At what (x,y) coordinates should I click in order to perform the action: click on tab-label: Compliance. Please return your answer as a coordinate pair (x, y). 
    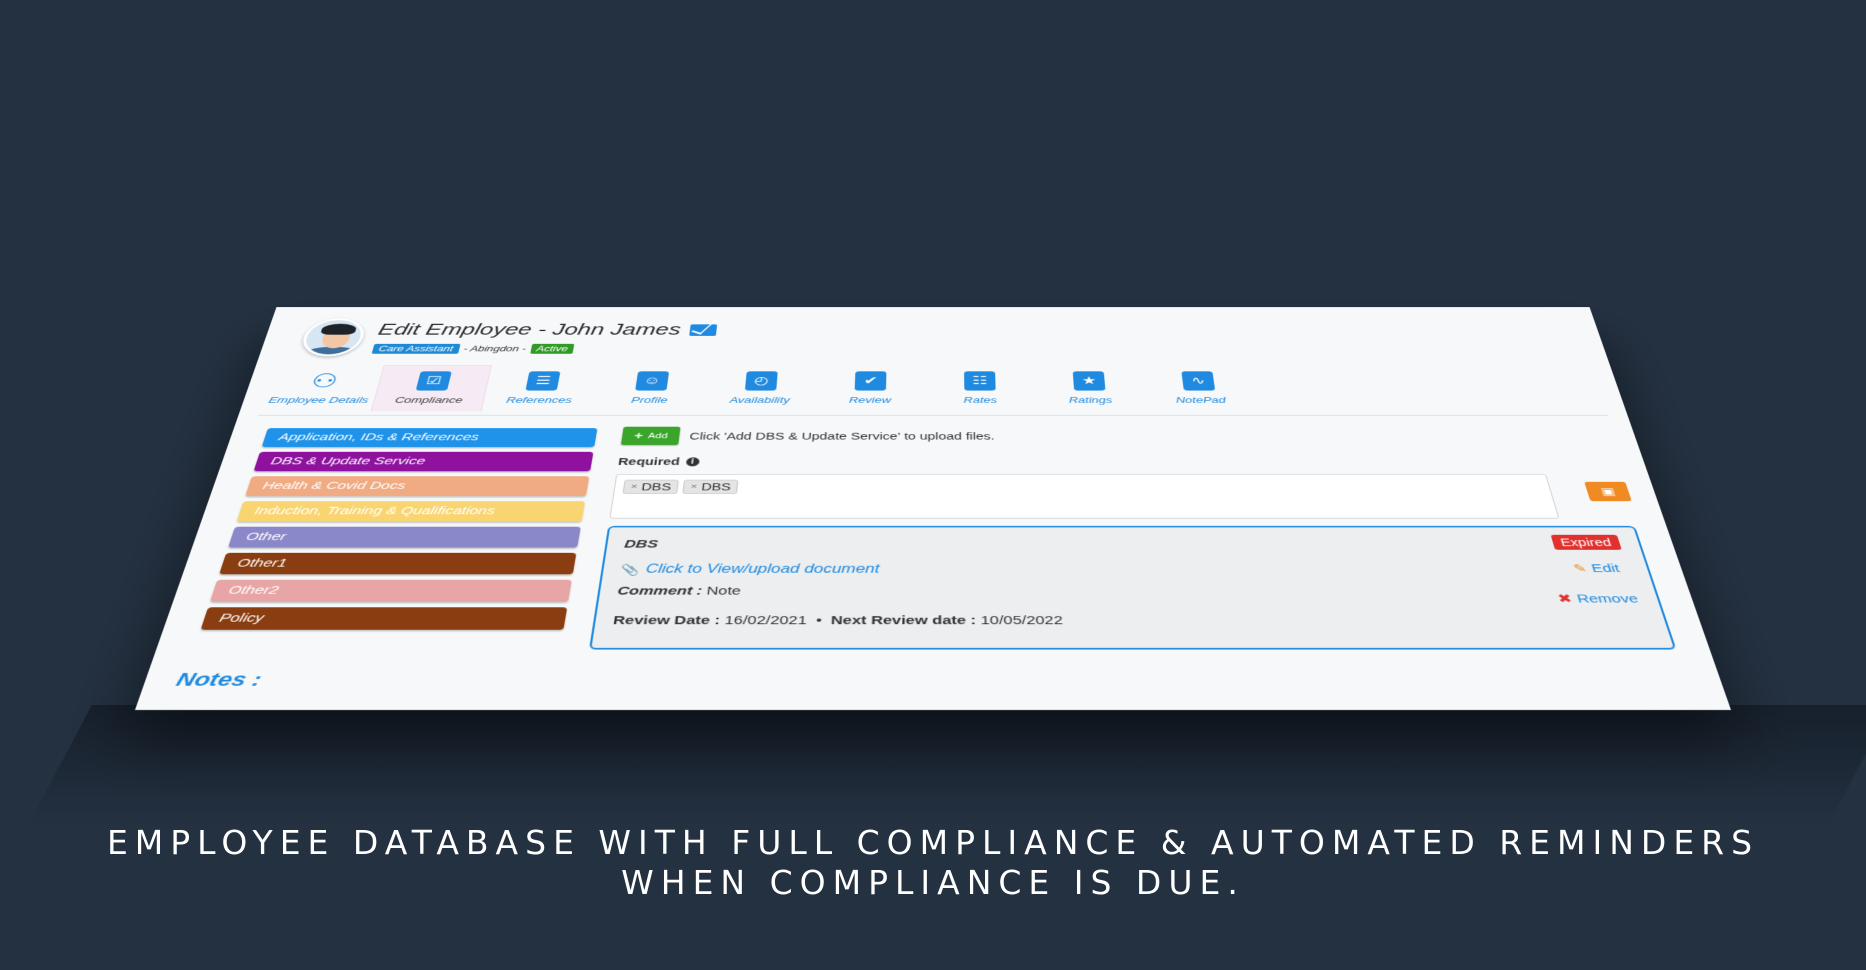
    Looking at the image, I should click on (428, 400).